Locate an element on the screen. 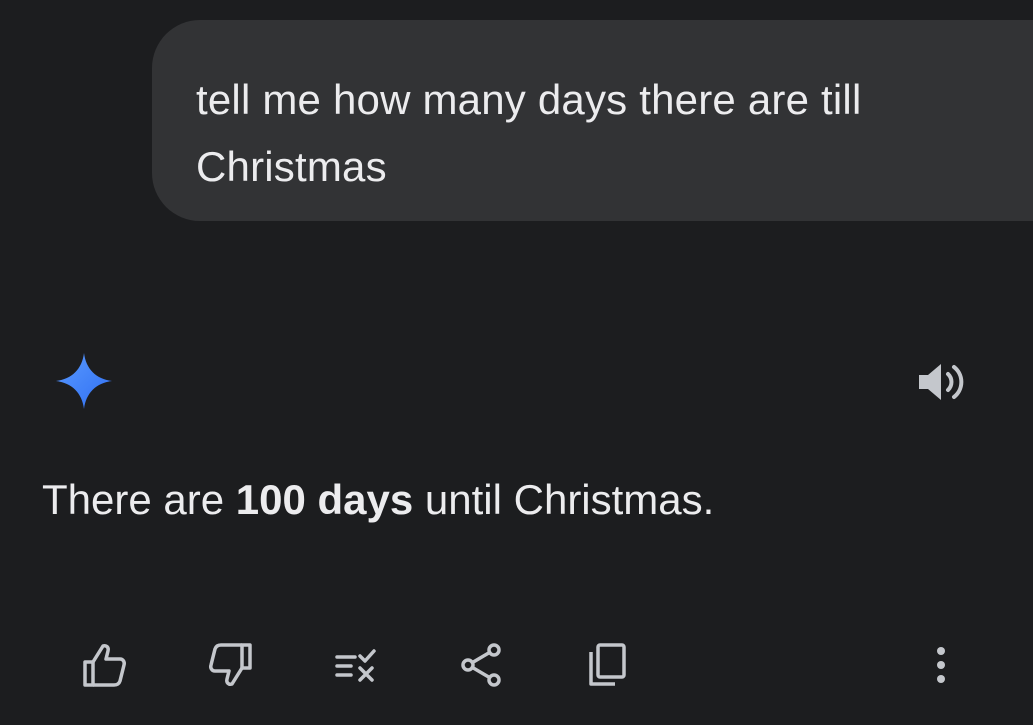 The height and width of the screenshot is (725, 1033). thumbs-up-icon is located at coordinates (104, 665).